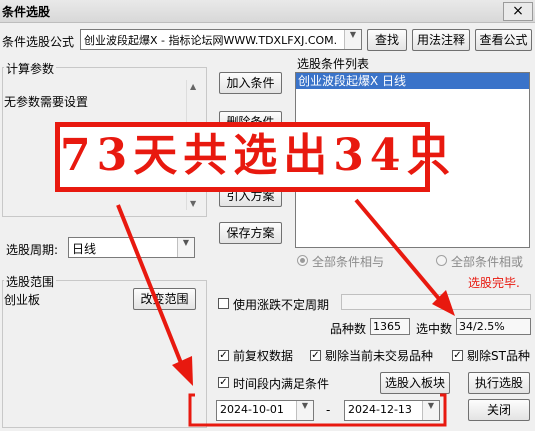  What do you see at coordinates (150, 286) in the screenshot?
I see `arrow-to-dates-line` at bounding box center [150, 286].